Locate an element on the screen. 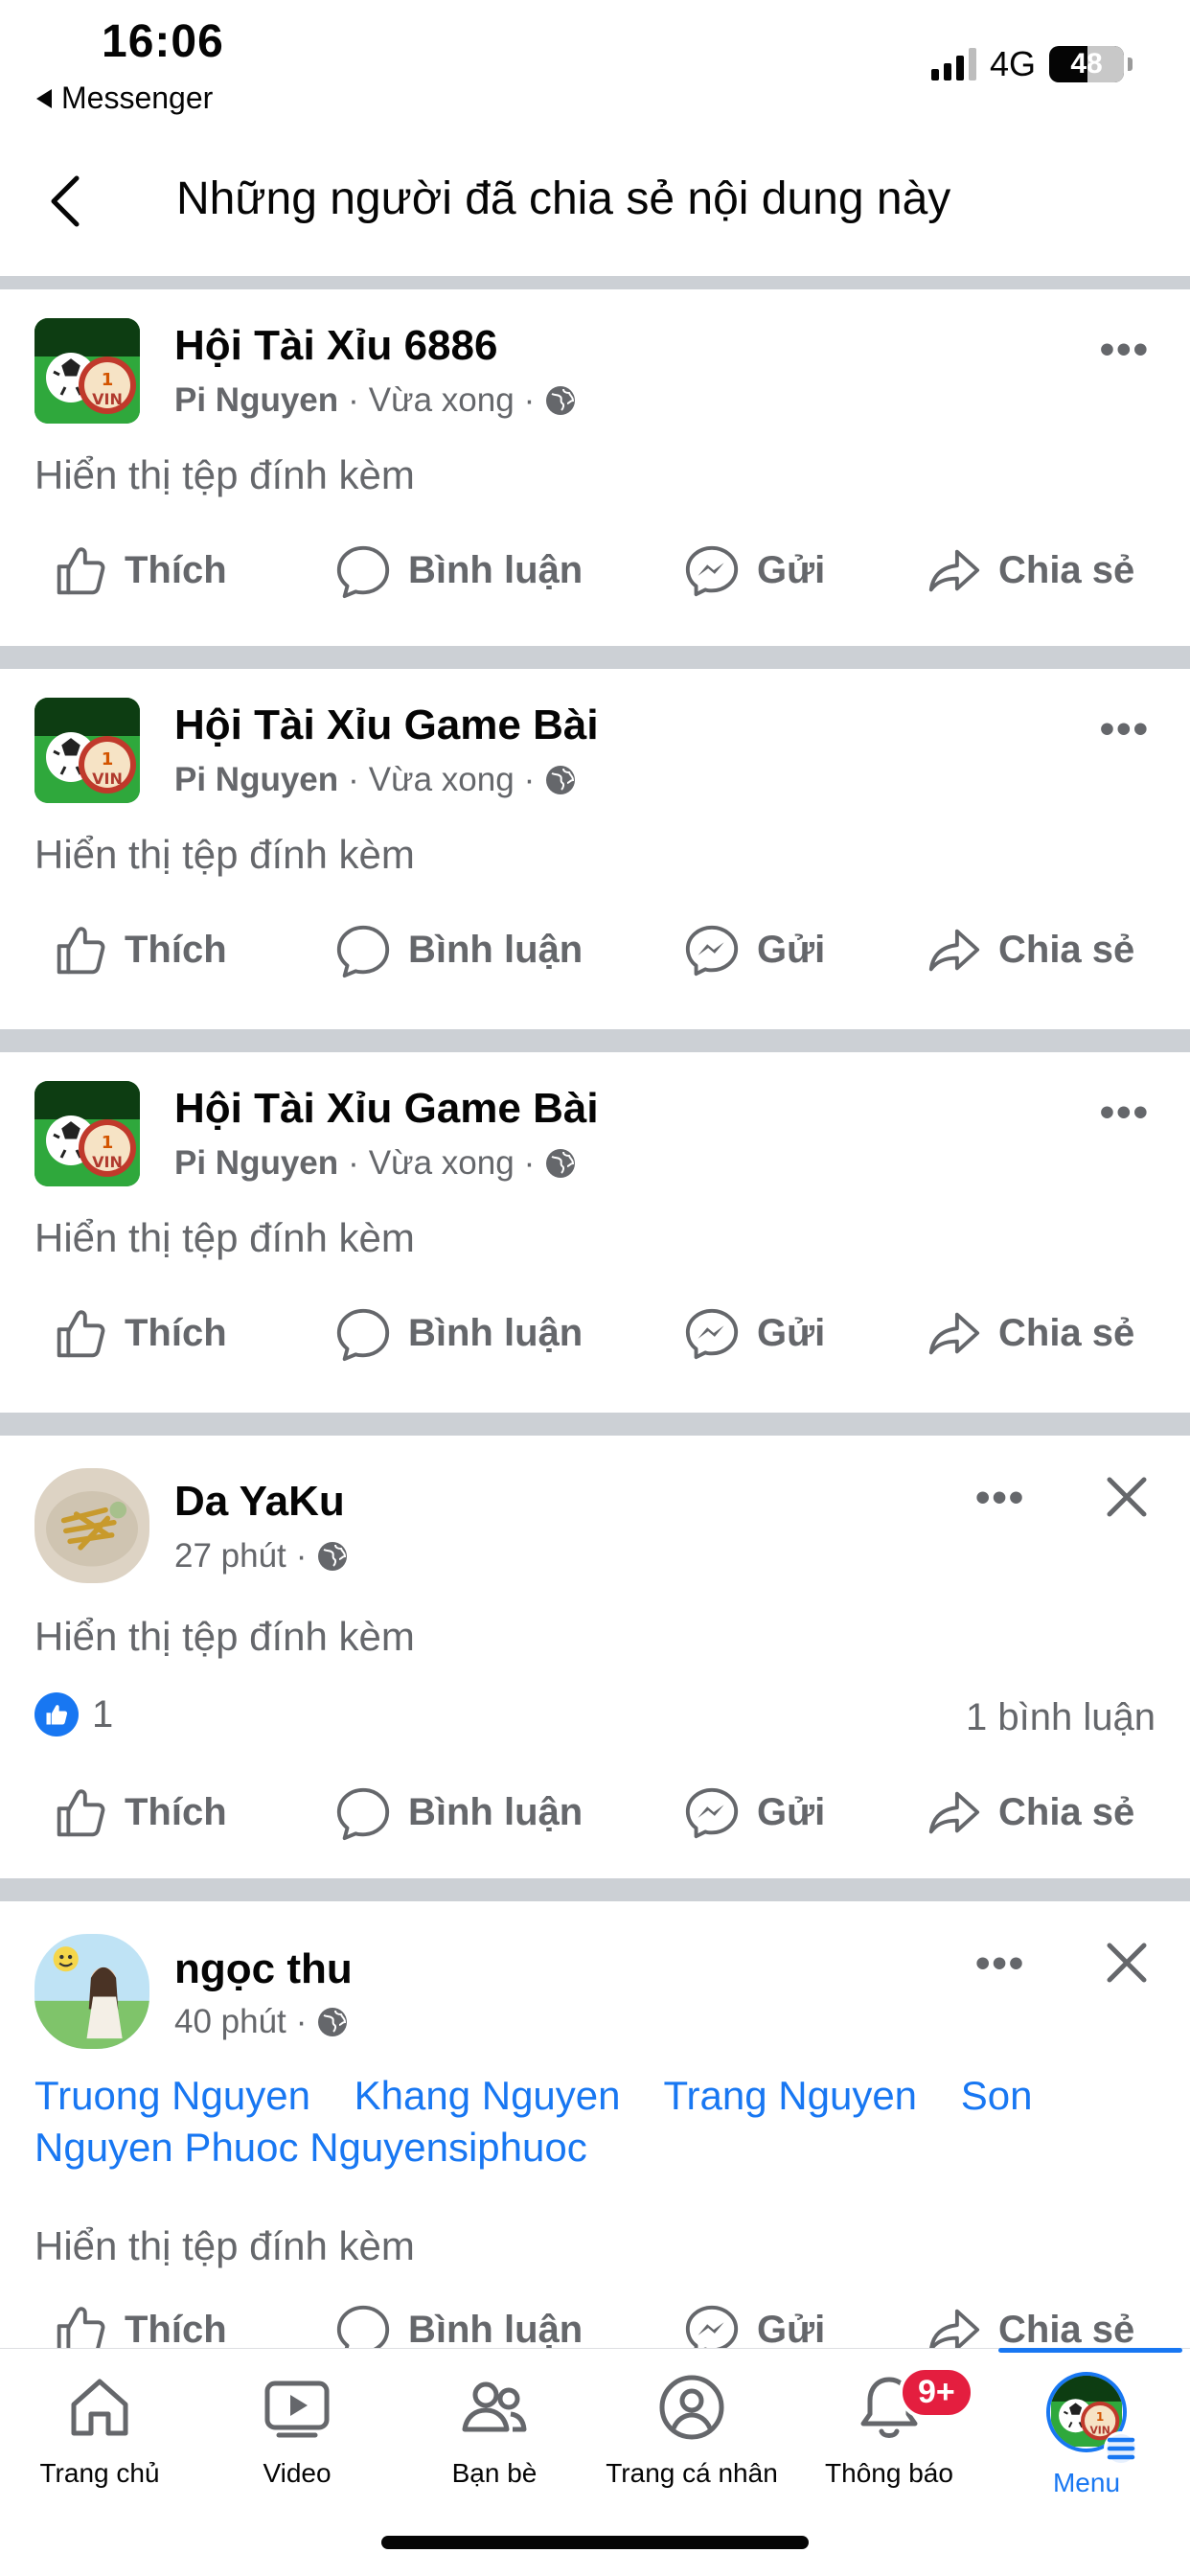 The height and width of the screenshot is (2576, 1190). active-tab-indicator is located at coordinates (1090, 2350).